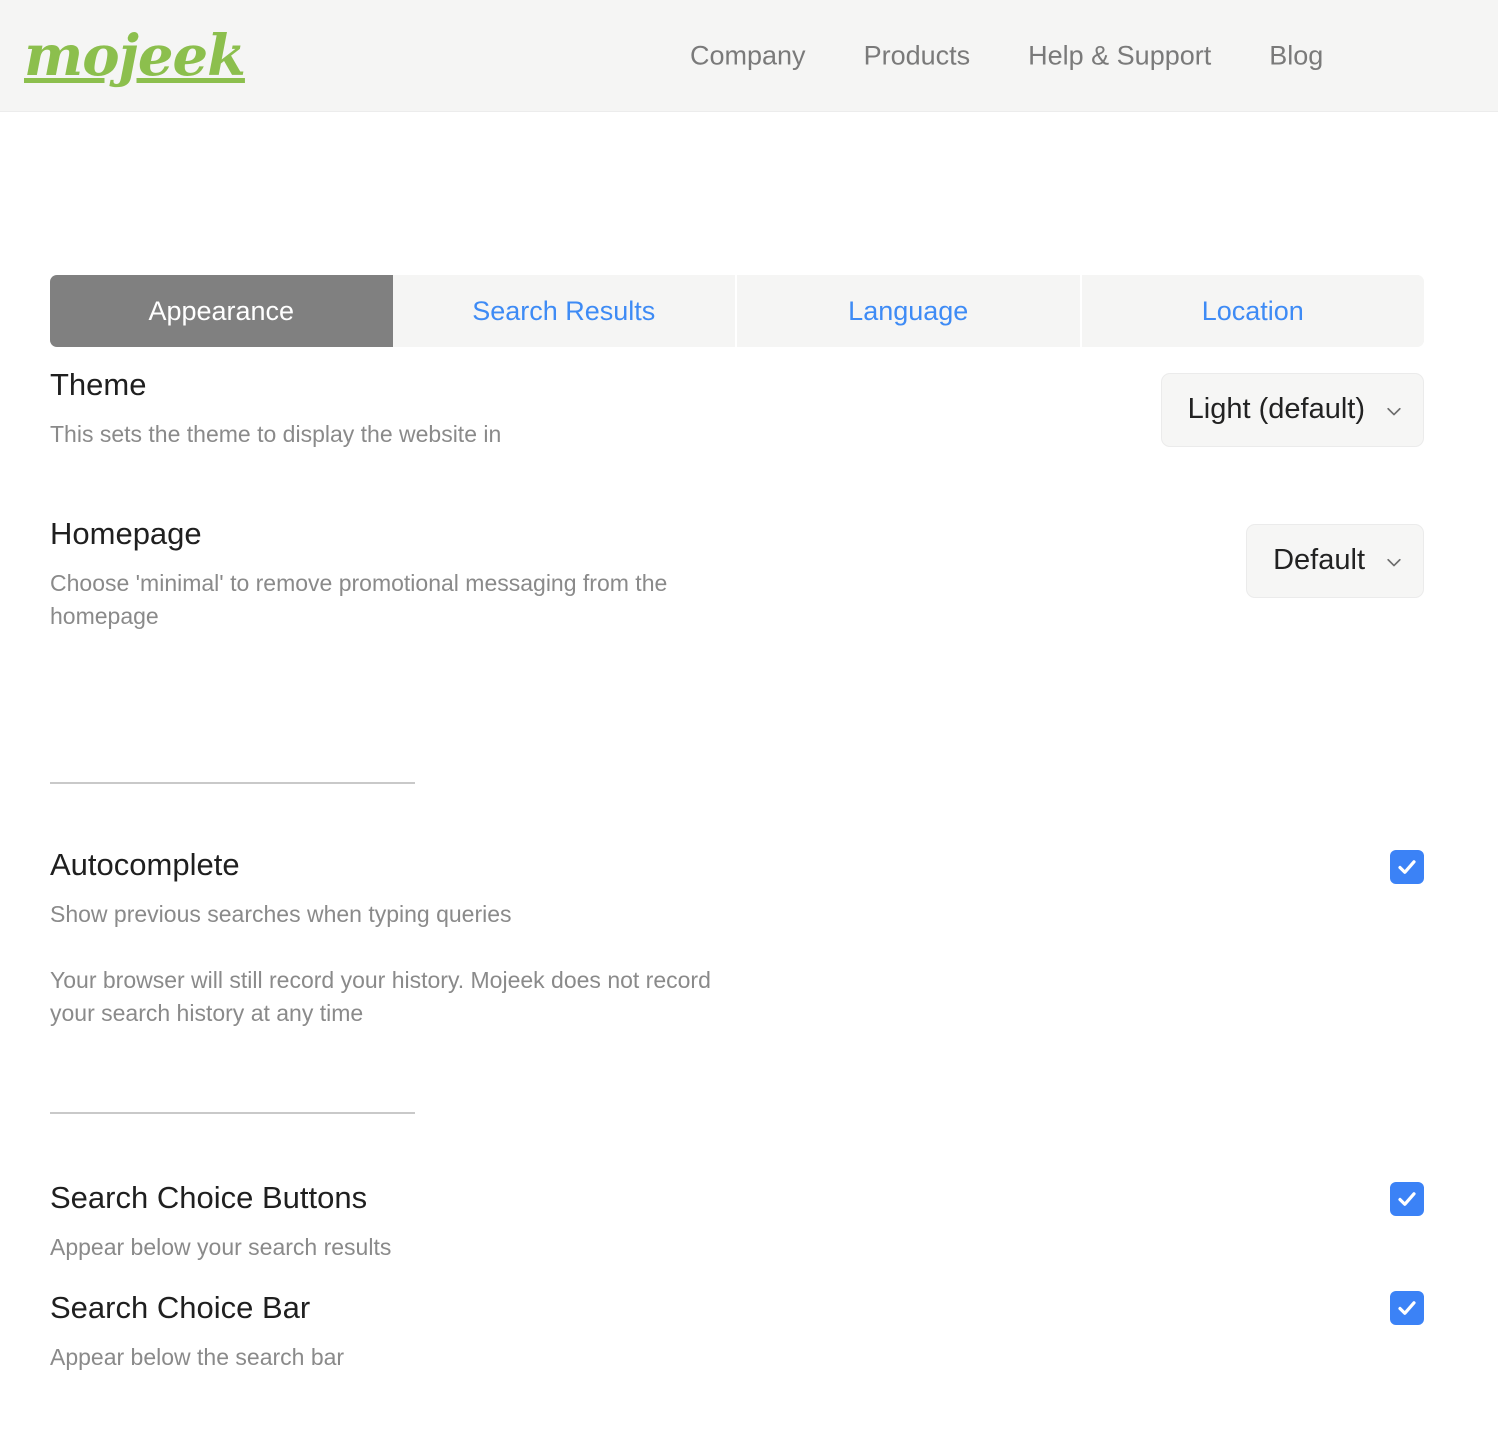  I want to click on setting-desc-search-choice-buttons: Appear below your search results, so click(221, 1246).